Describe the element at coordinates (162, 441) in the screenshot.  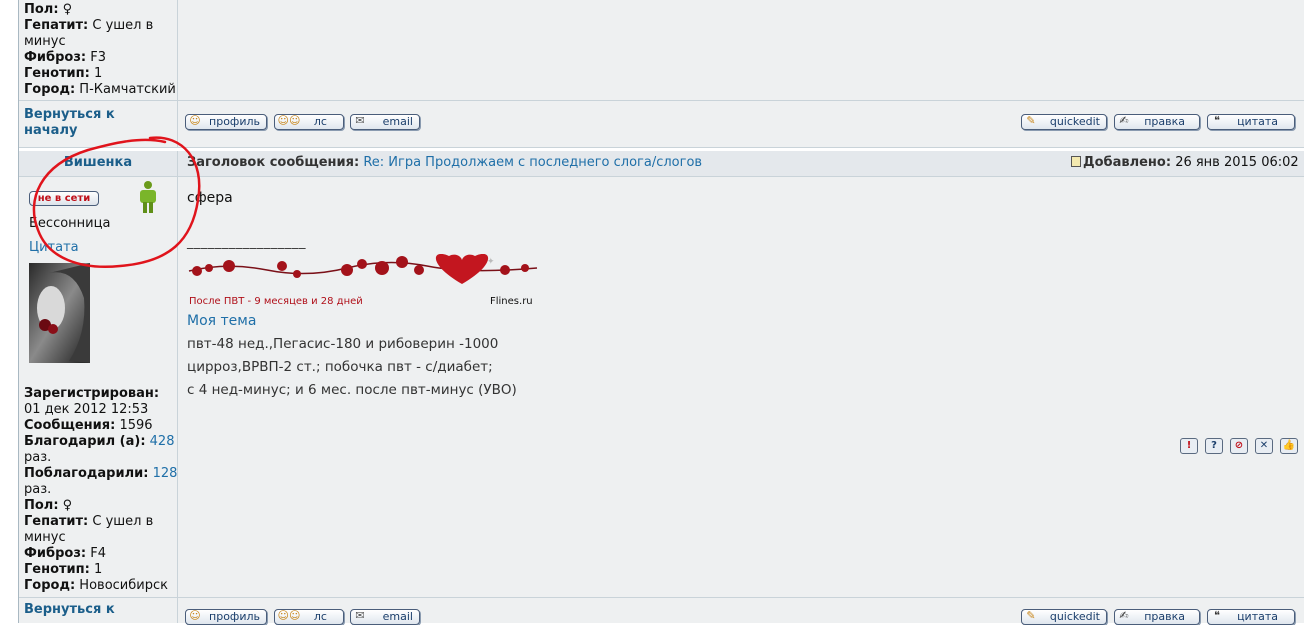
I see `thanked-count: 428` at that location.